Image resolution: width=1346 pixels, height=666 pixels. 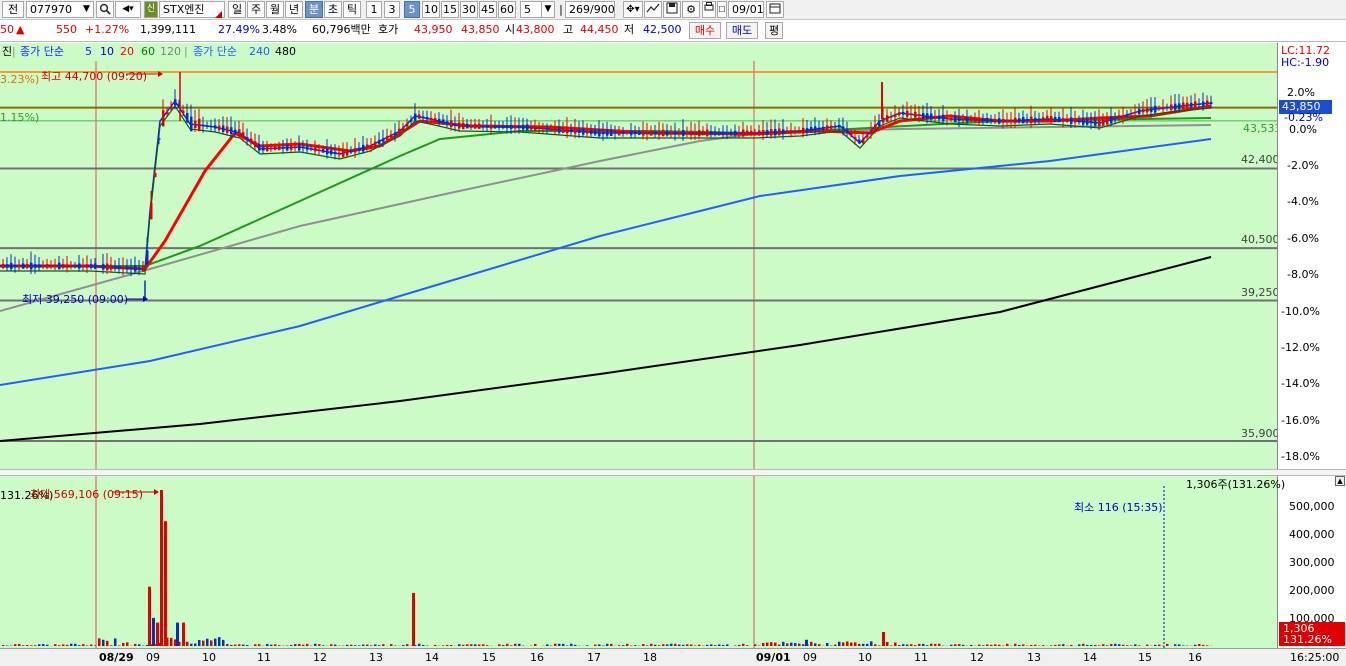 I want to click on period-second: 초, so click(x=333, y=9).